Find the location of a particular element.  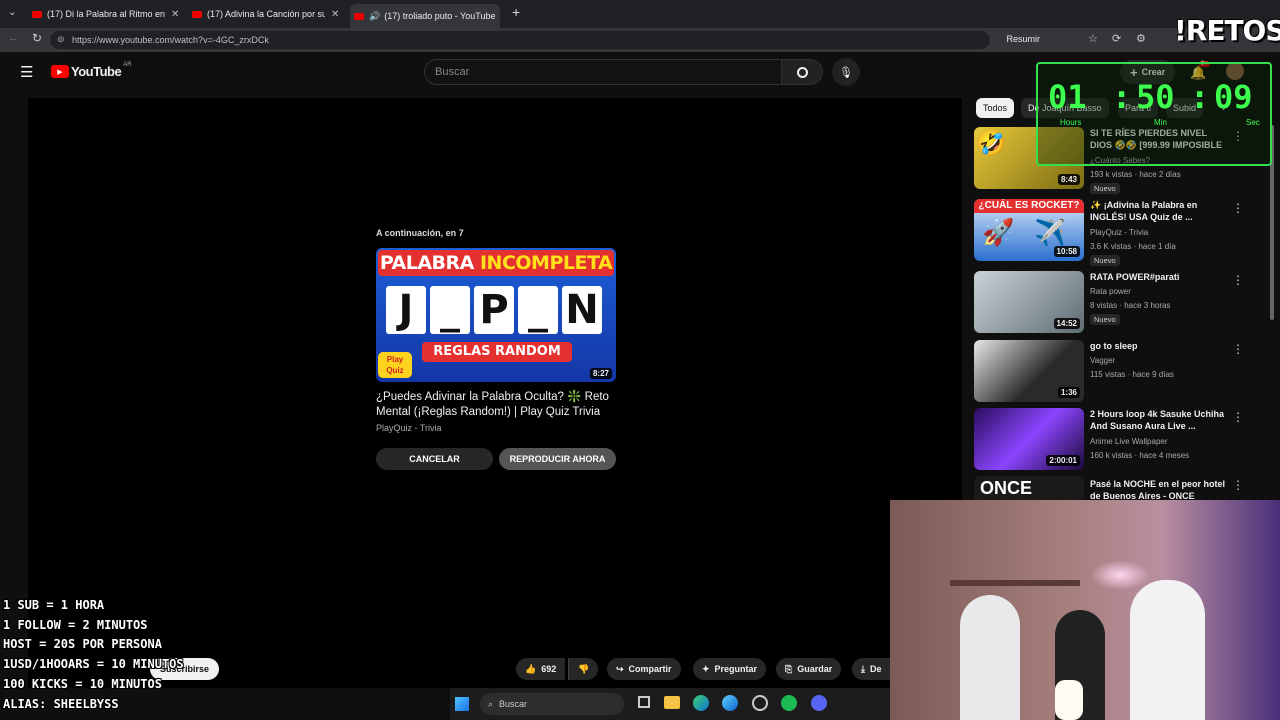

video-thumbnail: ONCE is located at coordinates (1029, 488).